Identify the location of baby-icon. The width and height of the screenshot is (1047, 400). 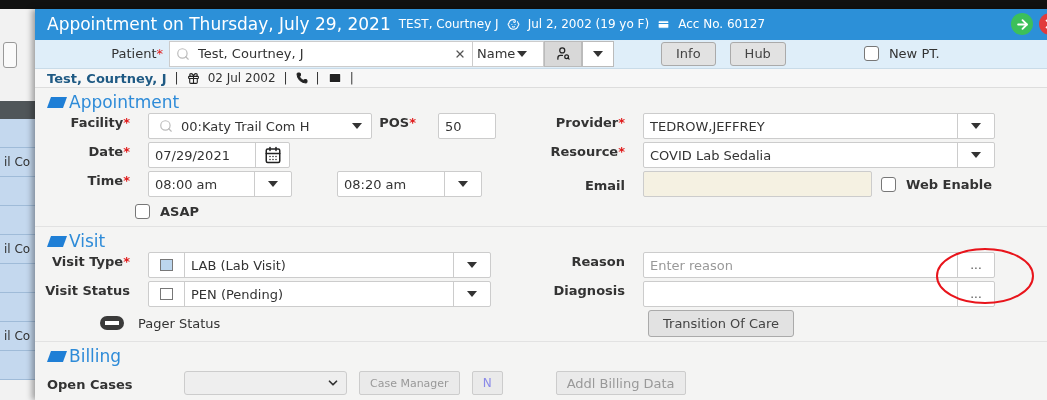
(513, 24).